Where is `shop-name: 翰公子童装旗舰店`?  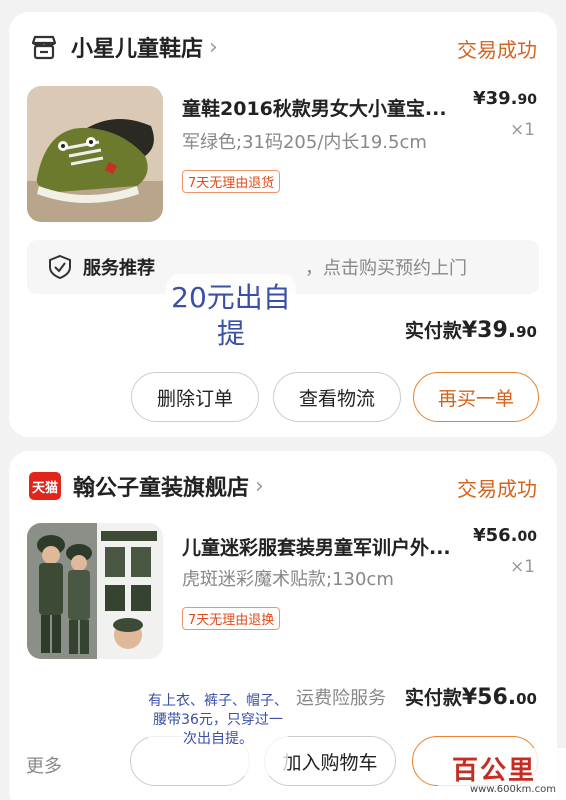
shop-name: 翰公子童装旗舰店 is located at coordinates (161, 488).